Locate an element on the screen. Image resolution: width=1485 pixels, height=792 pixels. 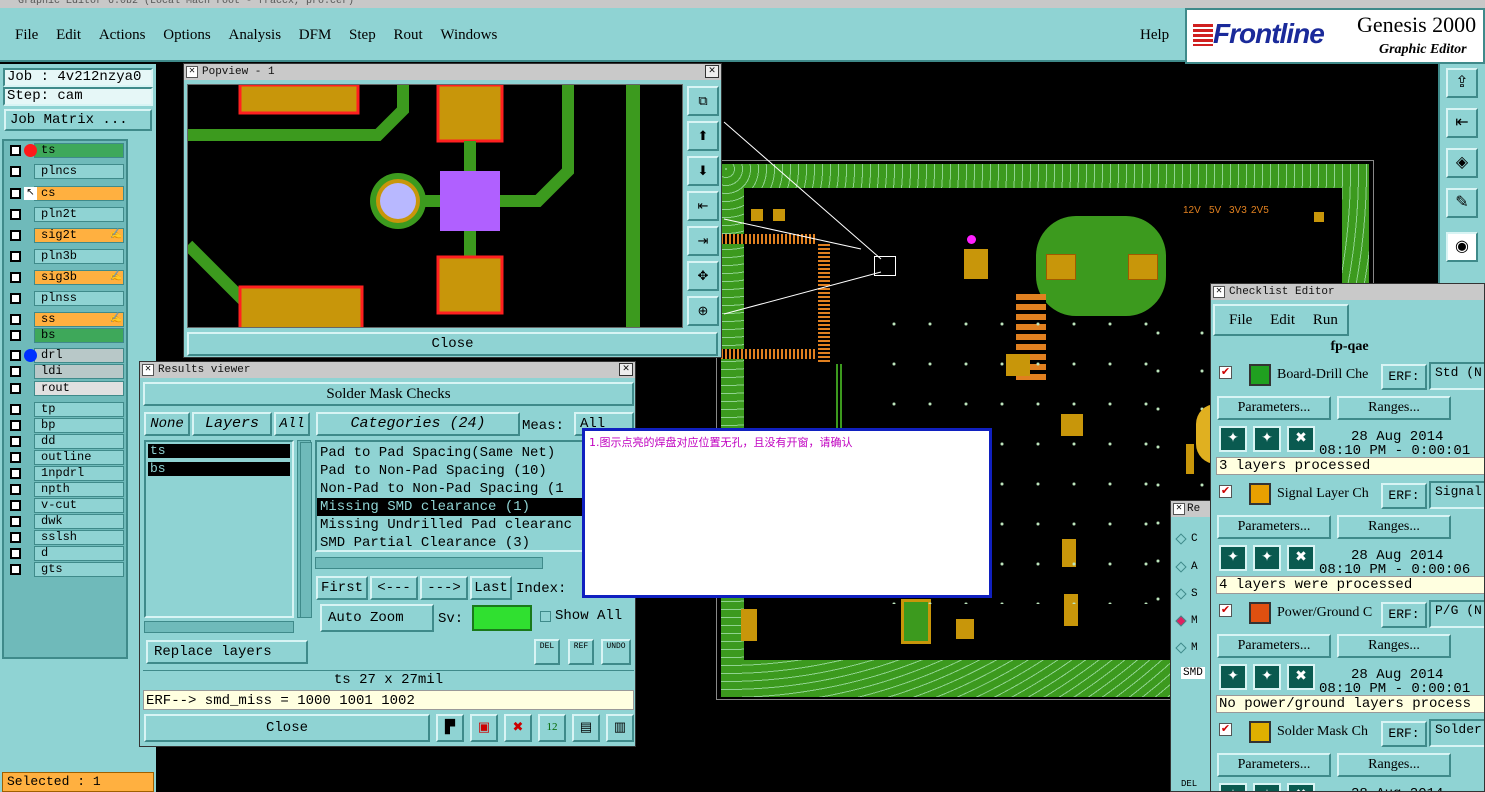
menu-actions: Actions is located at coordinates (122, 35).